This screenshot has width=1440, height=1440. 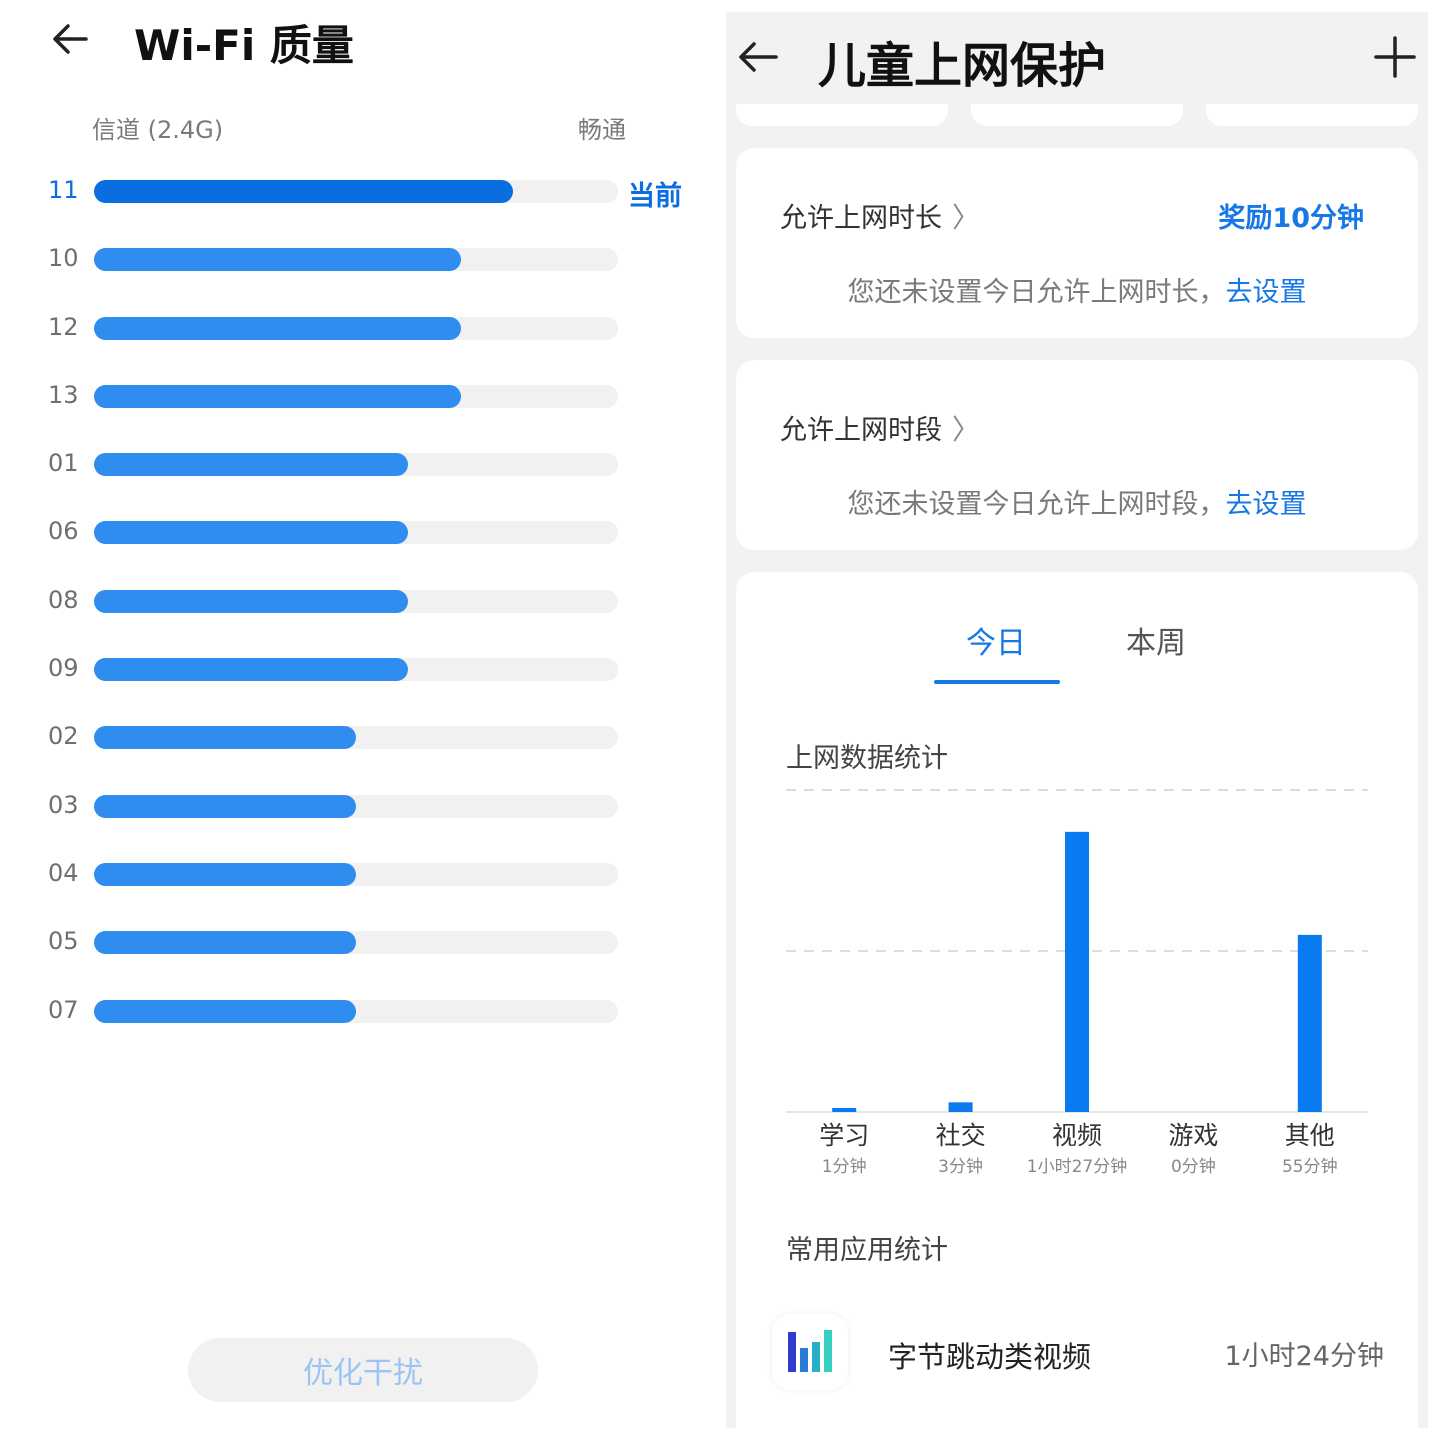 I want to click on bar-logo-icon, so click(x=810, y=1351).